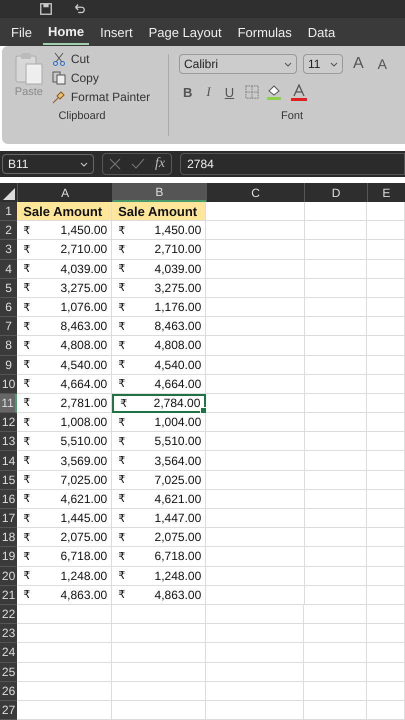 This screenshot has width=405, height=720. What do you see at coordinates (64, 557) in the screenshot?
I see `table-cell: ₹ 6,718.00` at bounding box center [64, 557].